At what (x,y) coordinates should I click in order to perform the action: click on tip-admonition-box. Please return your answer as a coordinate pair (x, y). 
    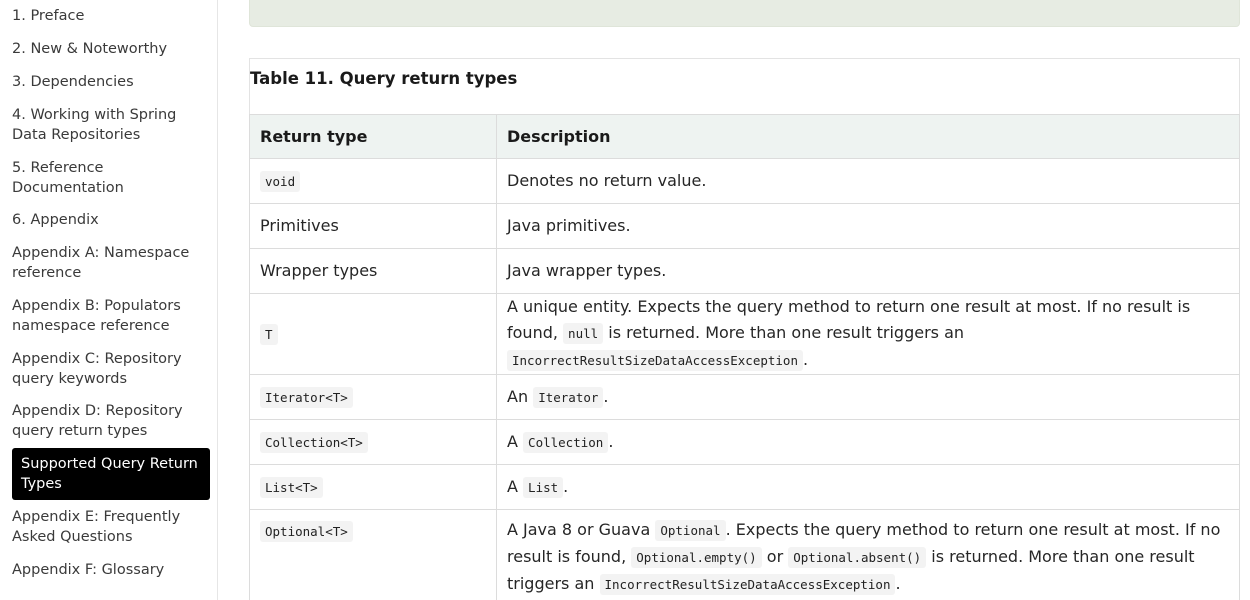
    Looking at the image, I should click on (744, 13).